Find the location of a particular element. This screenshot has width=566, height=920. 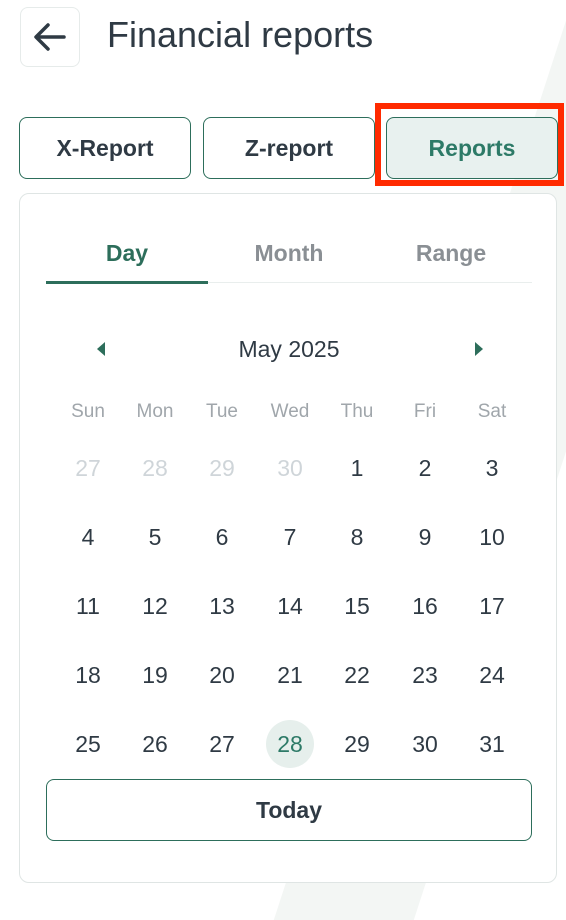

calendar-day: 11 is located at coordinates (88, 606).